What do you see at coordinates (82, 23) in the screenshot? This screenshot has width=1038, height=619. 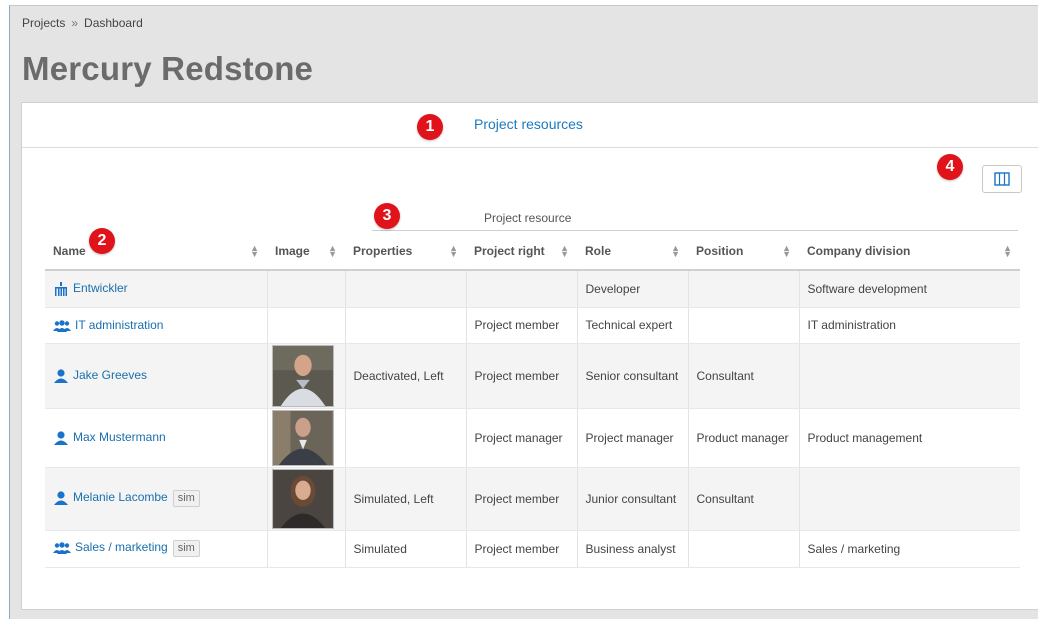 I see `breadcrumb: Projects » Dashboard` at bounding box center [82, 23].